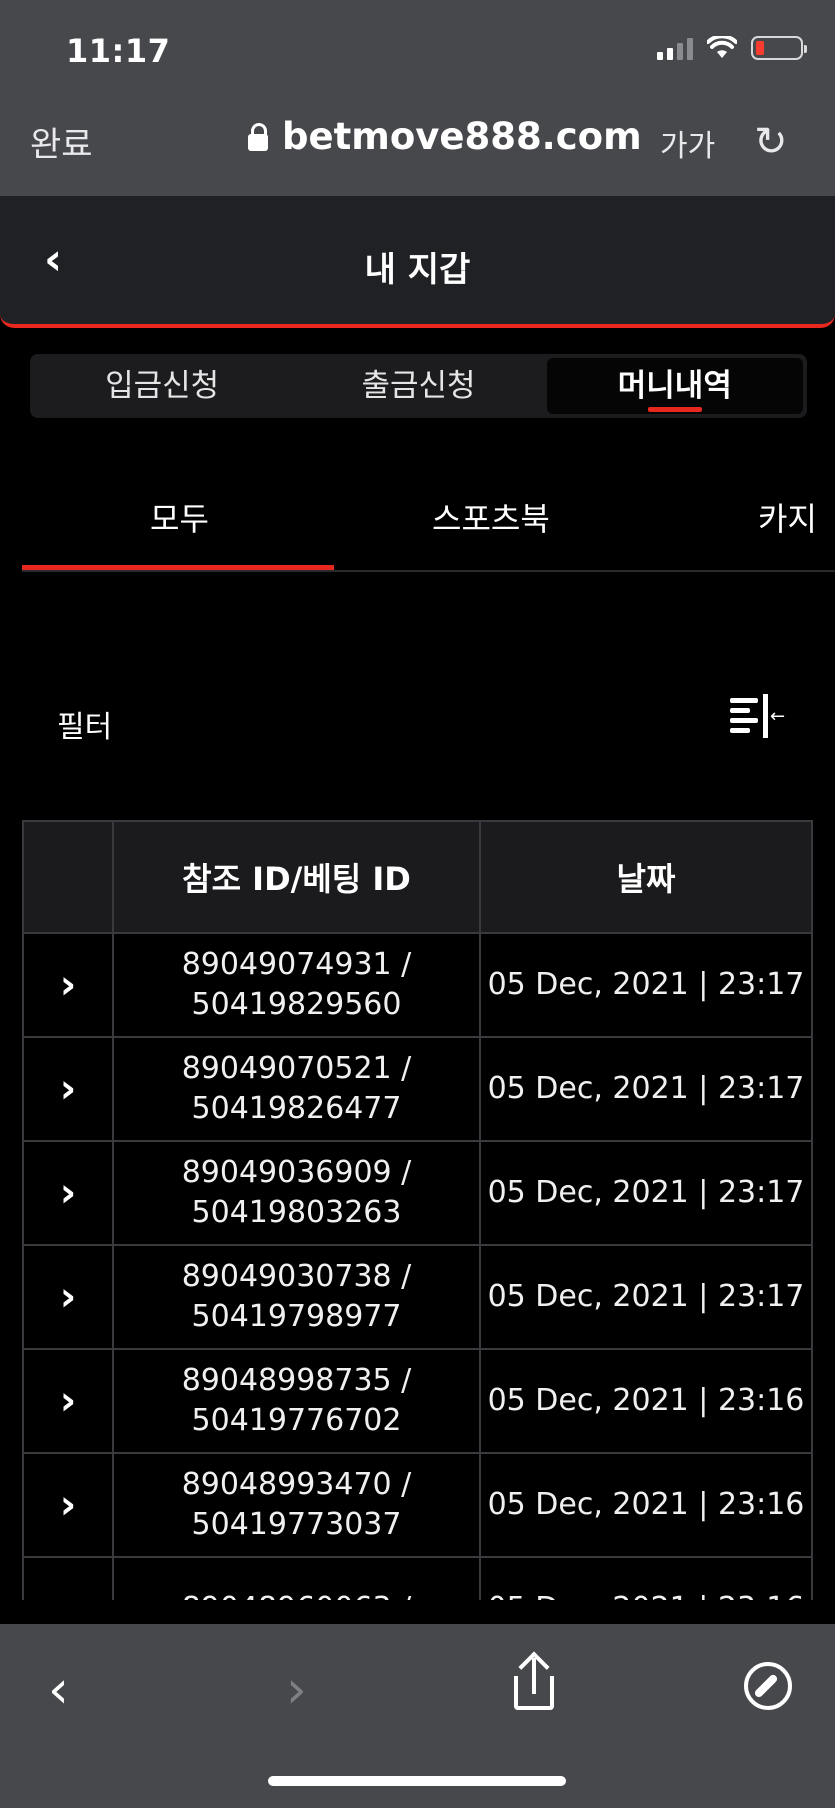 Image resolution: width=835 pixels, height=1808 pixels. What do you see at coordinates (162, 386) in the screenshot?
I see `tab-deposit: 입금신청` at bounding box center [162, 386].